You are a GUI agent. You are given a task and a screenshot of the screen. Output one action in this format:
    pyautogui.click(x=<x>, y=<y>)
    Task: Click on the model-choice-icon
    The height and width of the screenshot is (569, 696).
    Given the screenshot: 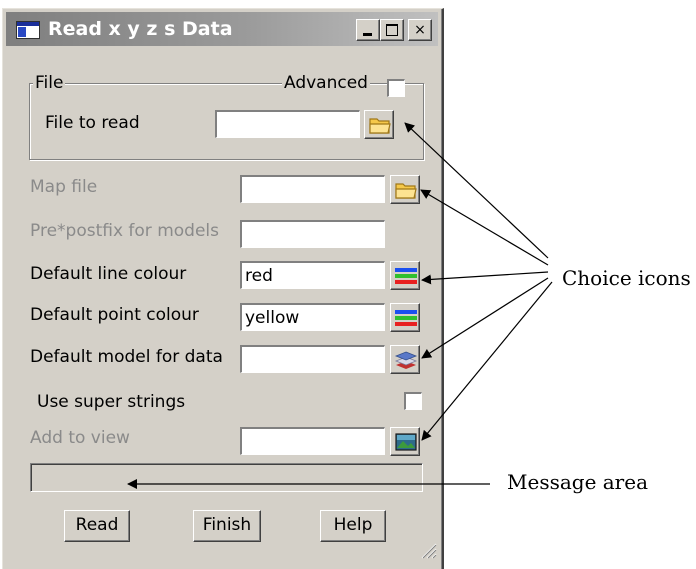 What is the action you would take?
    pyautogui.click(x=406, y=360)
    